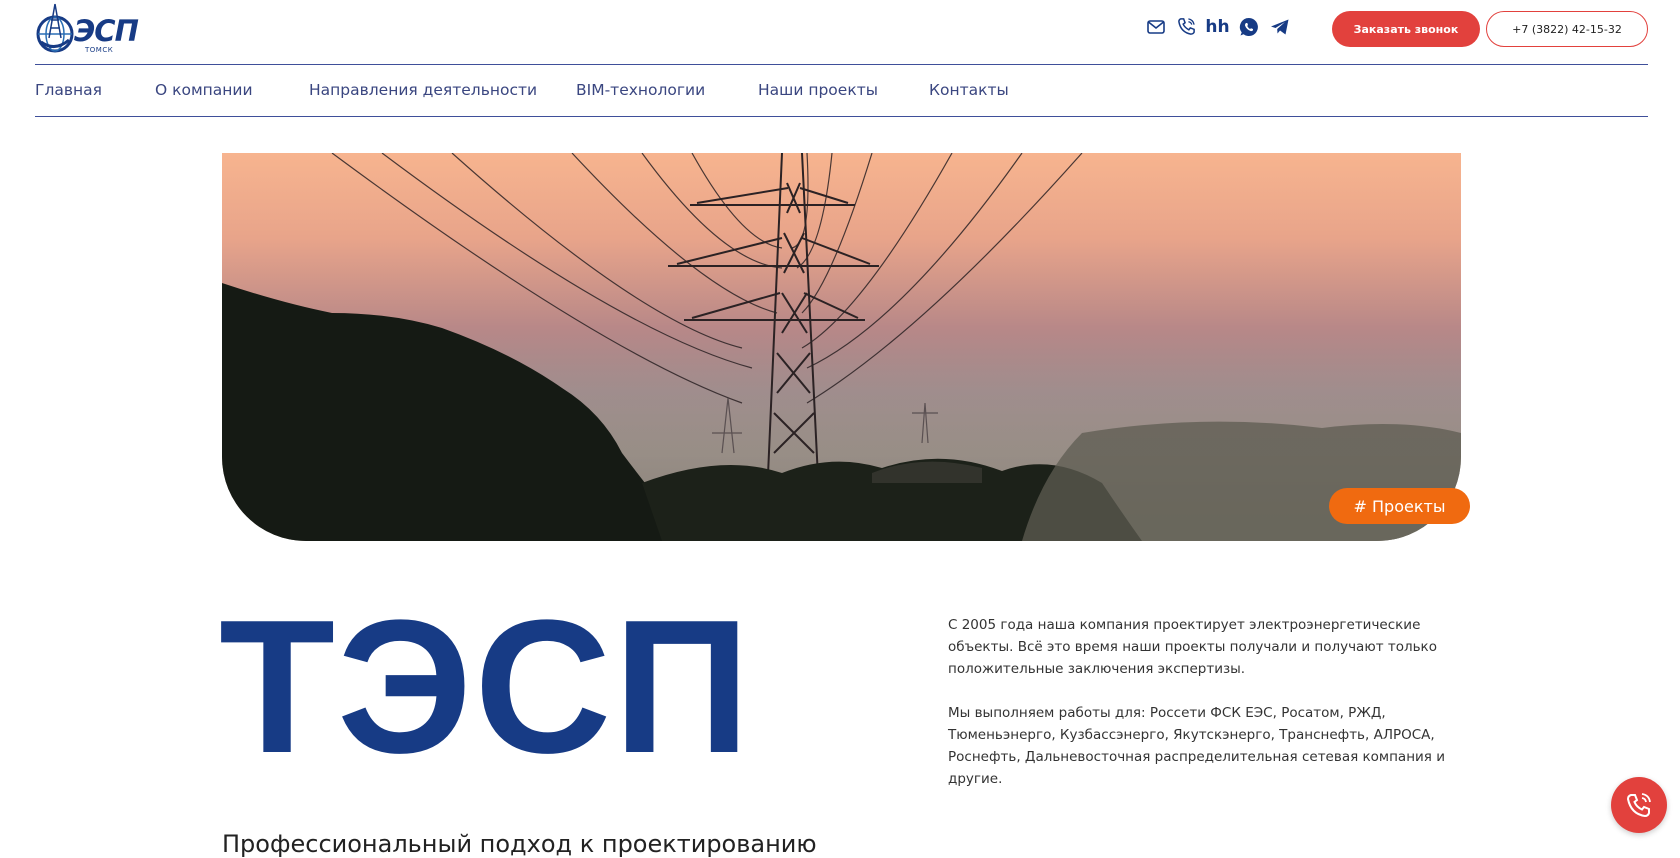  I want to click on whatsapp-icon, so click(1248, 26).